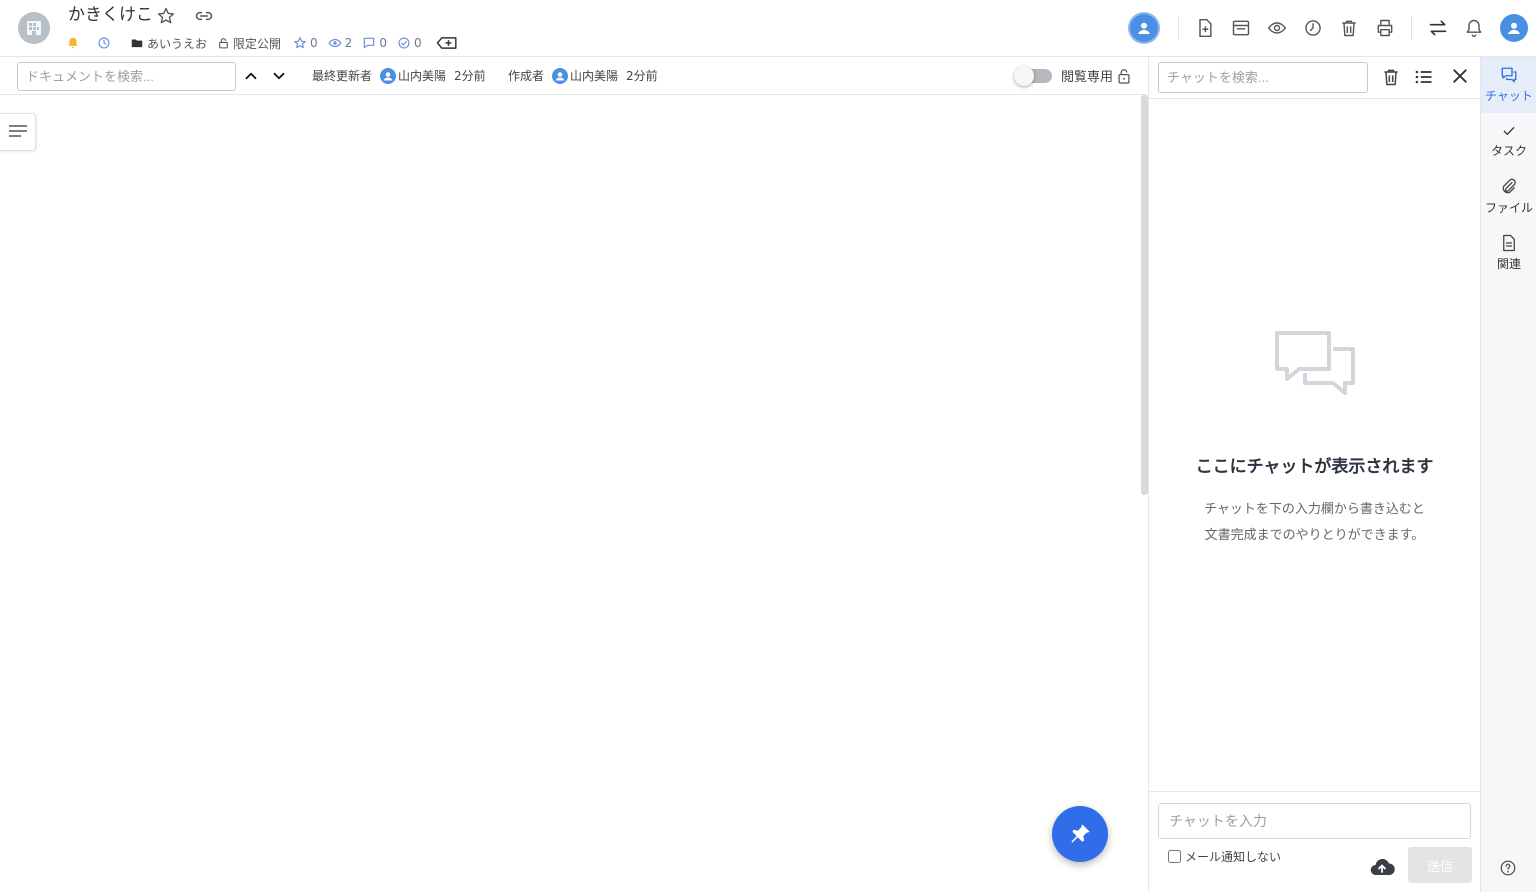 Image resolution: width=1536 pixels, height=892 pixels. What do you see at coordinates (1024, 75) in the screenshot?
I see `toggle-knob` at bounding box center [1024, 75].